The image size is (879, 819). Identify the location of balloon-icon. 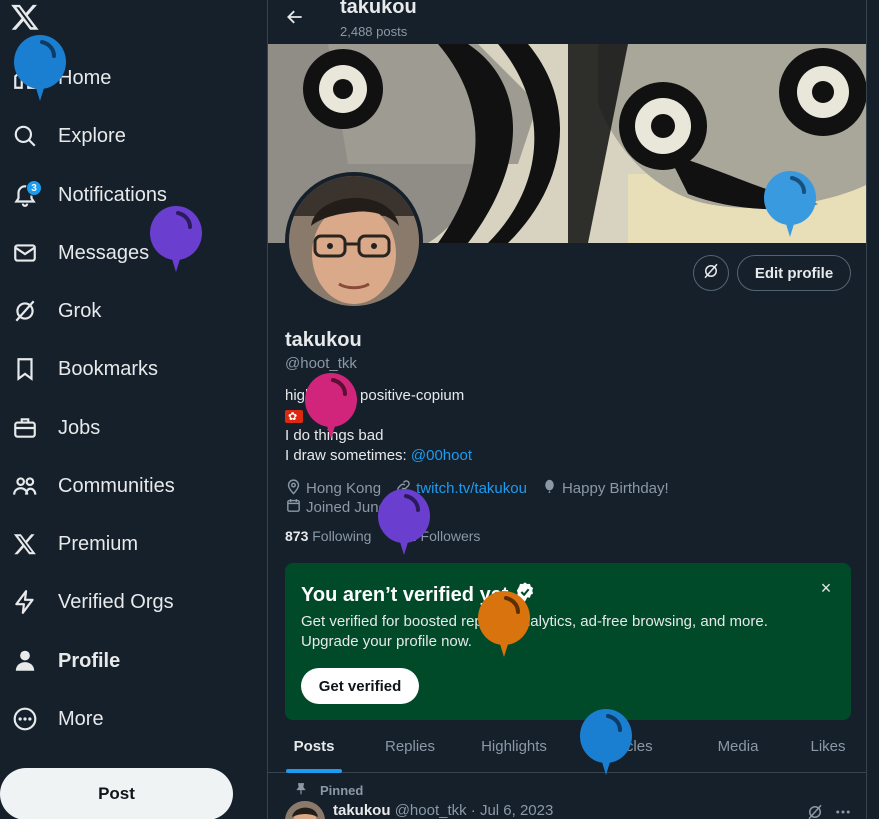
(551, 488).